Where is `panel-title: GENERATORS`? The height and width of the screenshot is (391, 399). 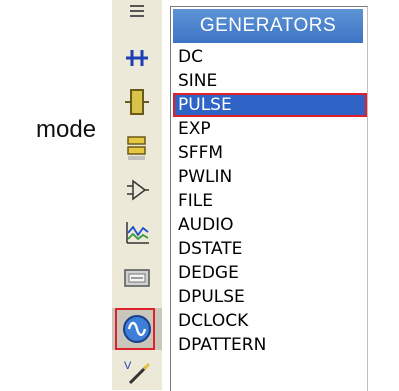
panel-title: GENERATORS is located at coordinates (268, 26).